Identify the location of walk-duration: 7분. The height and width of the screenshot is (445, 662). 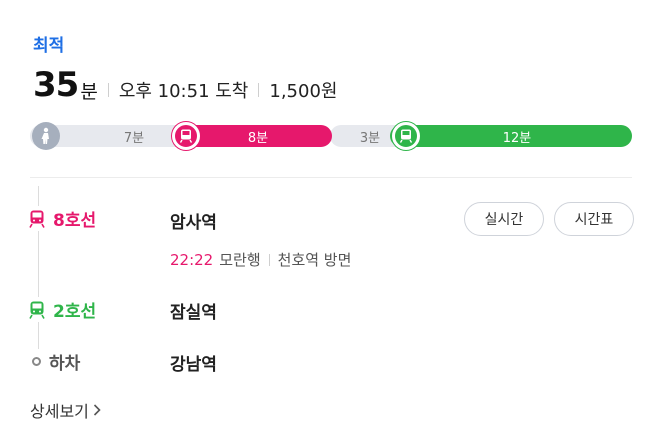
(134, 138).